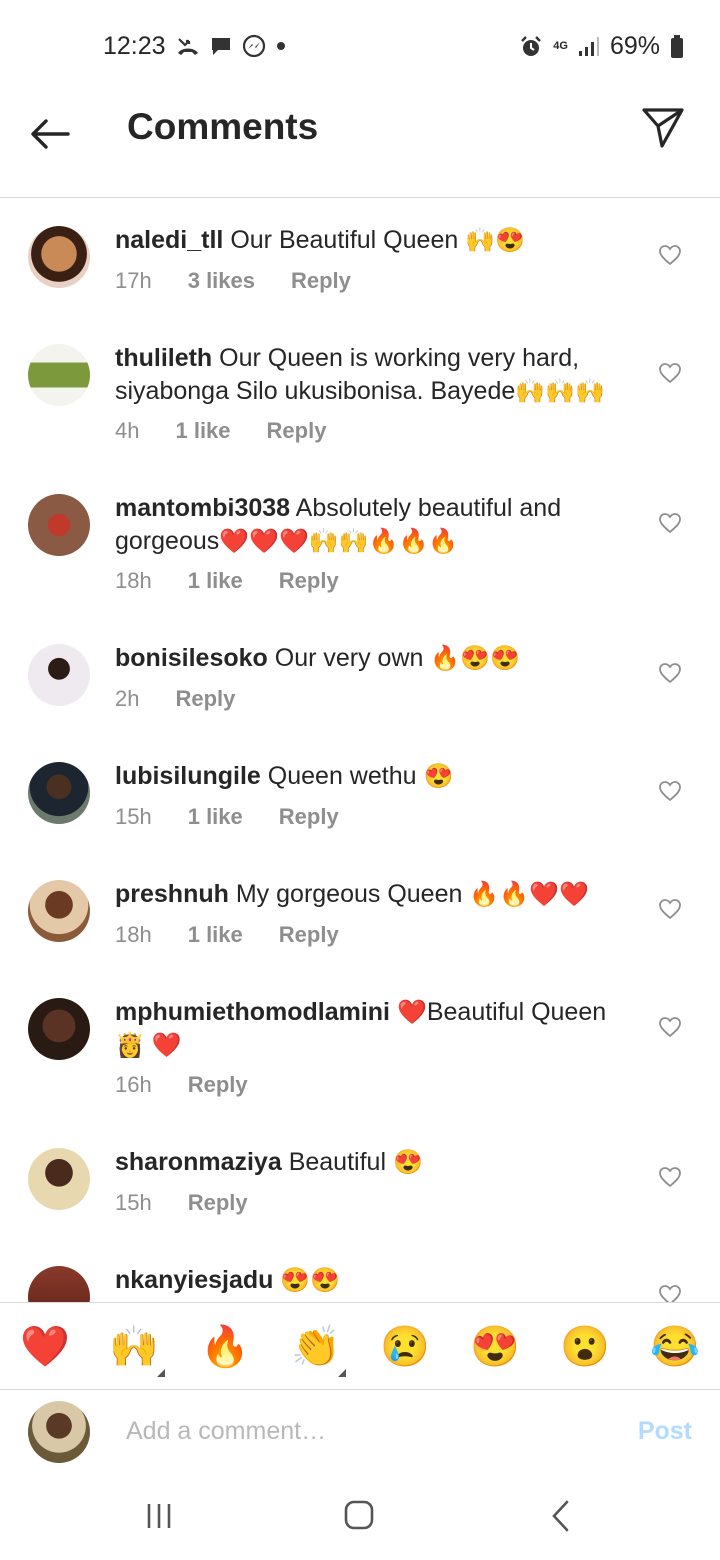 The image size is (720, 1560). Describe the element at coordinates (588, 46) in the screenshot. I see `signal-icon` at that location.